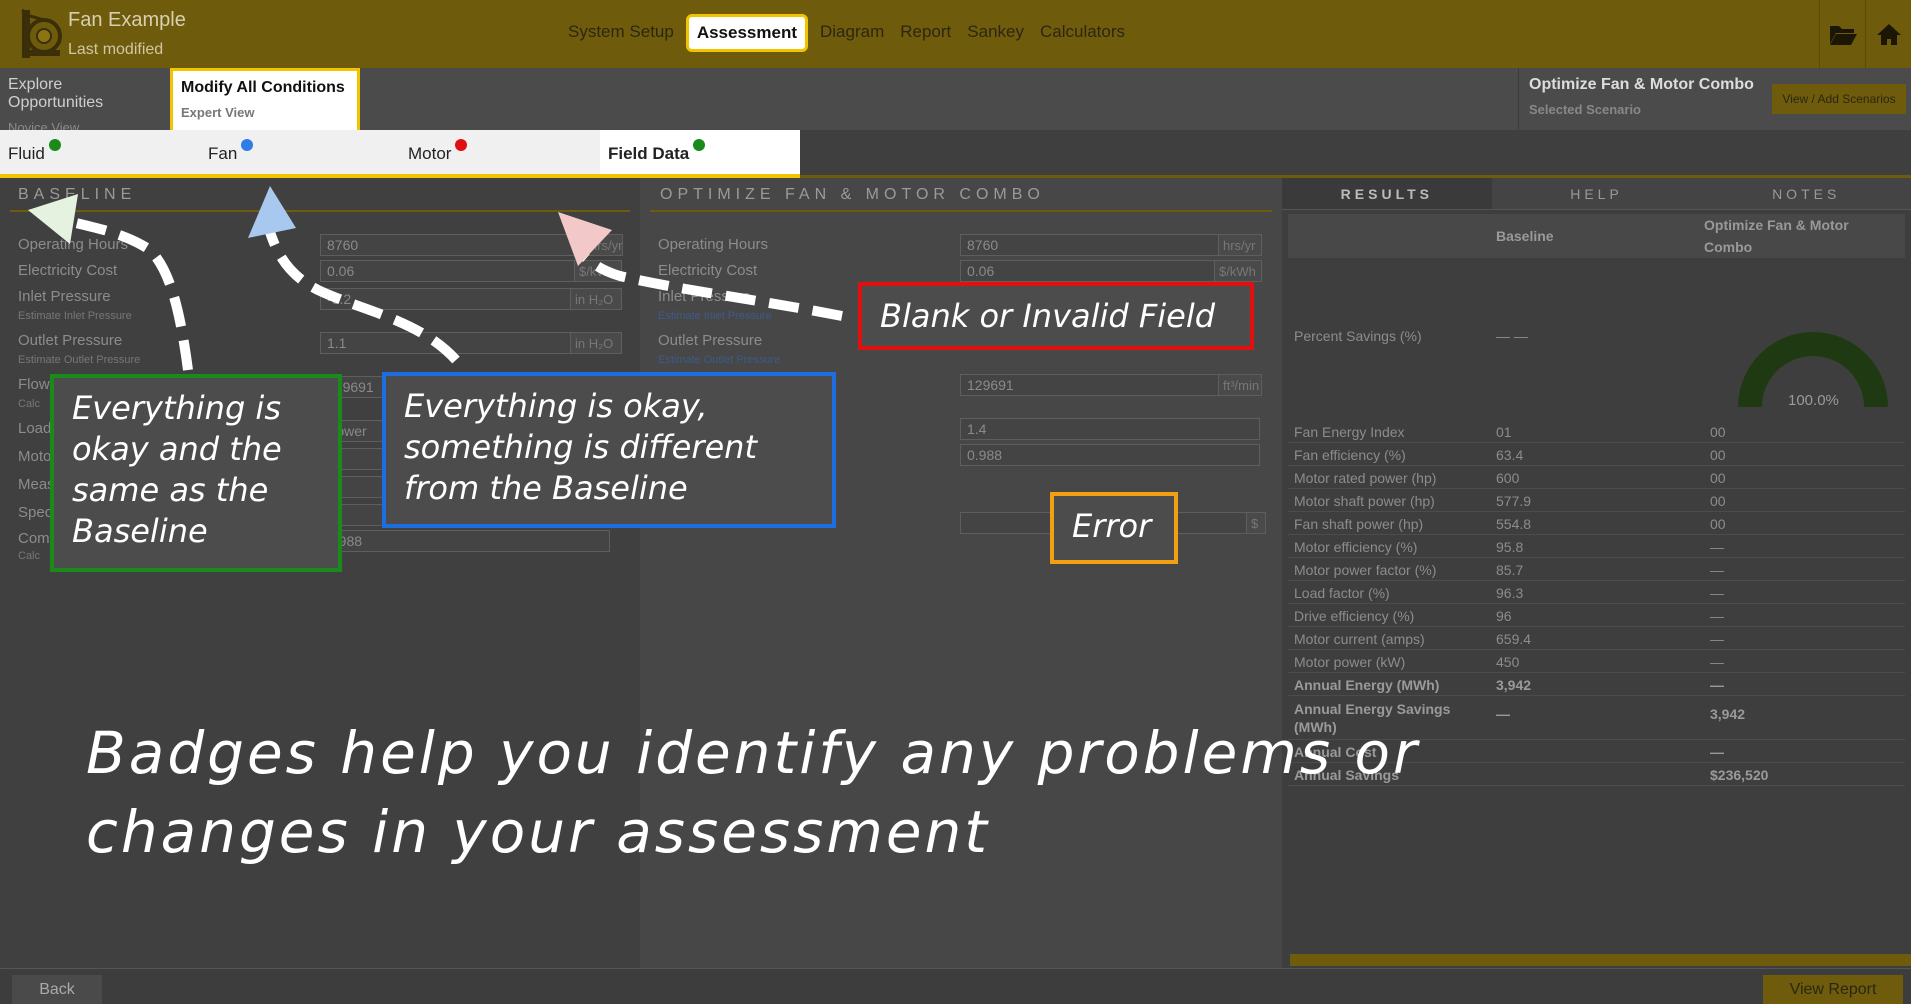  Describe the element at coordinates (709, 284) in the screenshot. I see `red-arrow` at that location.